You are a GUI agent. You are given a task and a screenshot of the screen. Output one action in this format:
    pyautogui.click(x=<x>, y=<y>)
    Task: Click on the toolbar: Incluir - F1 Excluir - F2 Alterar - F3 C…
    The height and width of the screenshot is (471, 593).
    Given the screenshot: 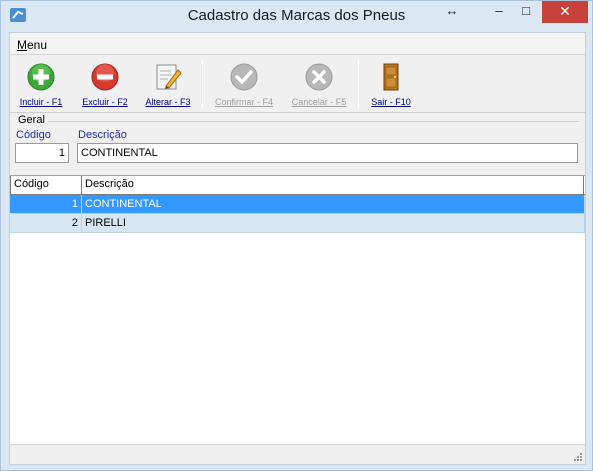 What is the action you would take?
    pyautogui.click(x=297, y=84)
    